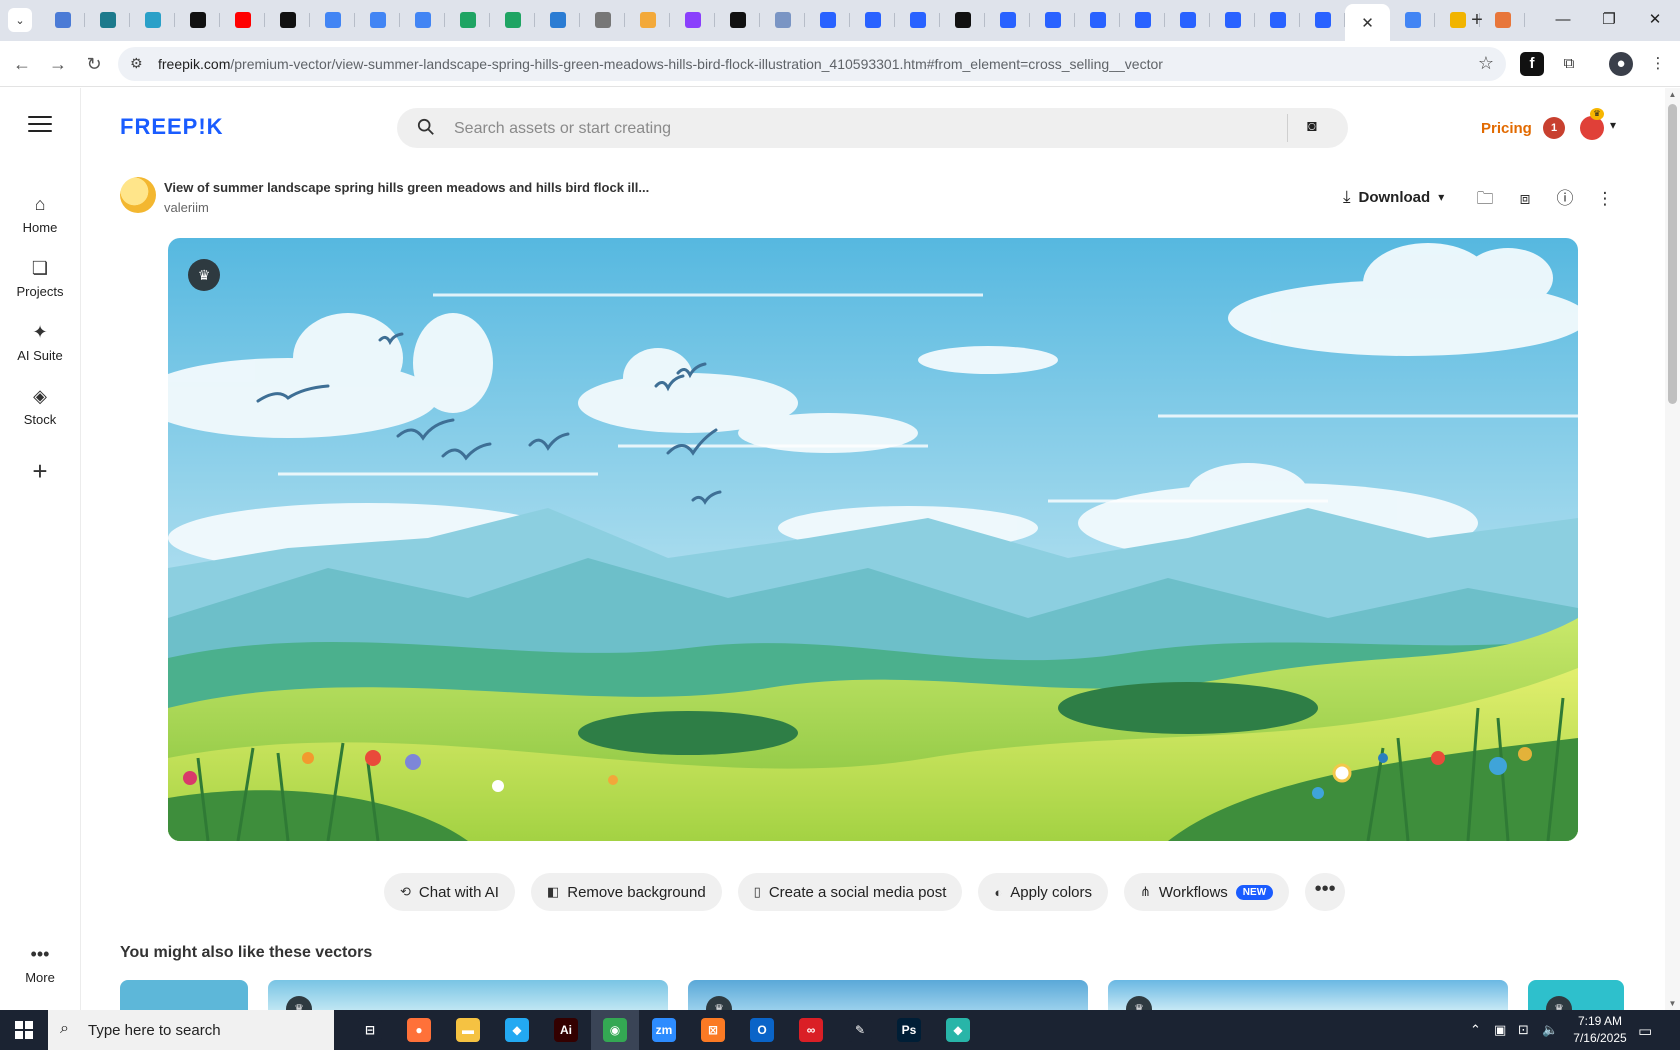 The height and width of the screenshot is (1050, 1680). Describe the element at coordinates (58, 64) in the screenshot. I see `forward-button: →` at that location.